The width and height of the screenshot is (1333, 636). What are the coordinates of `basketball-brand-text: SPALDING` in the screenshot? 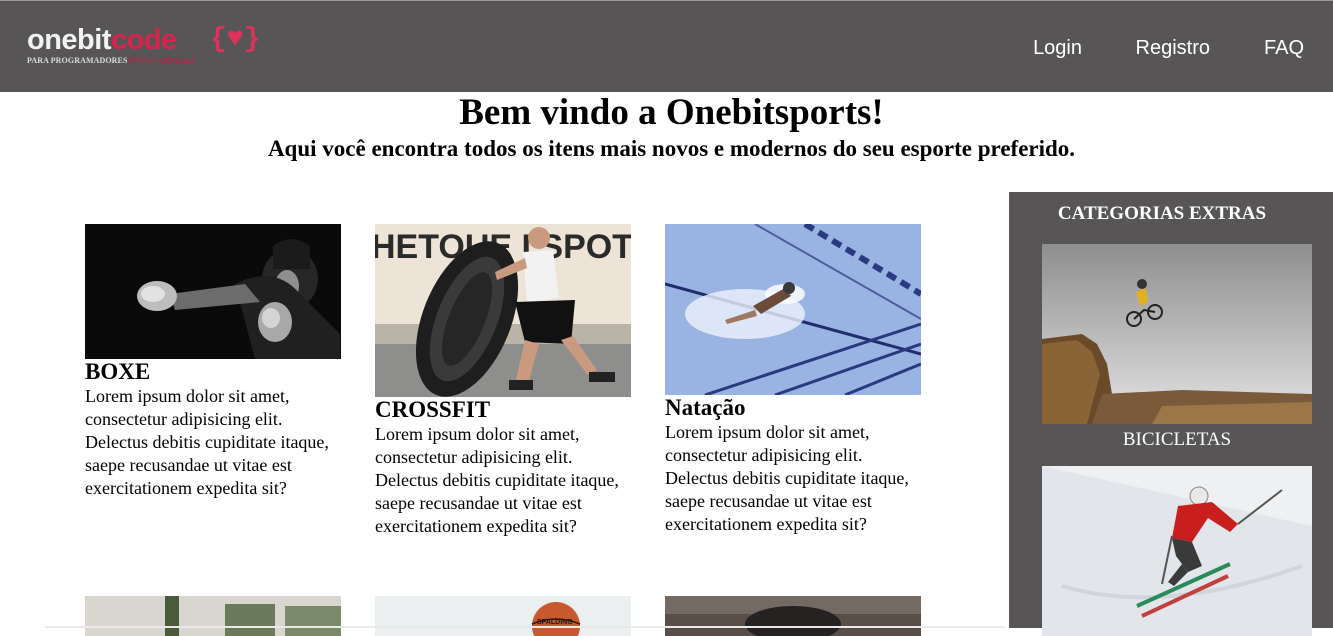 It's located at (555, 622).